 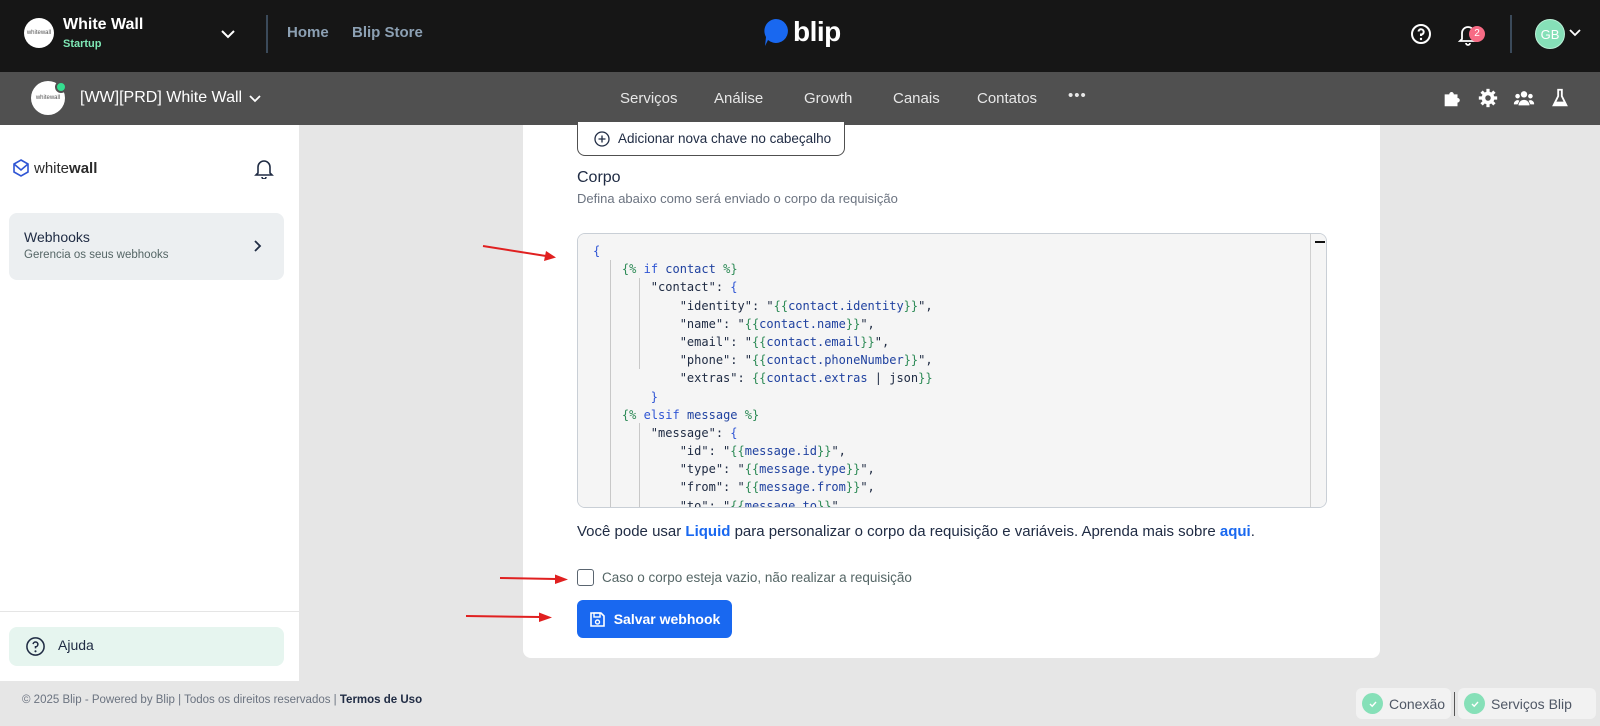 What do you see at coordinates (381, 700) in the screenshot?
I see `terms-link: Termos de Uso` at bounding box center [381, 700].